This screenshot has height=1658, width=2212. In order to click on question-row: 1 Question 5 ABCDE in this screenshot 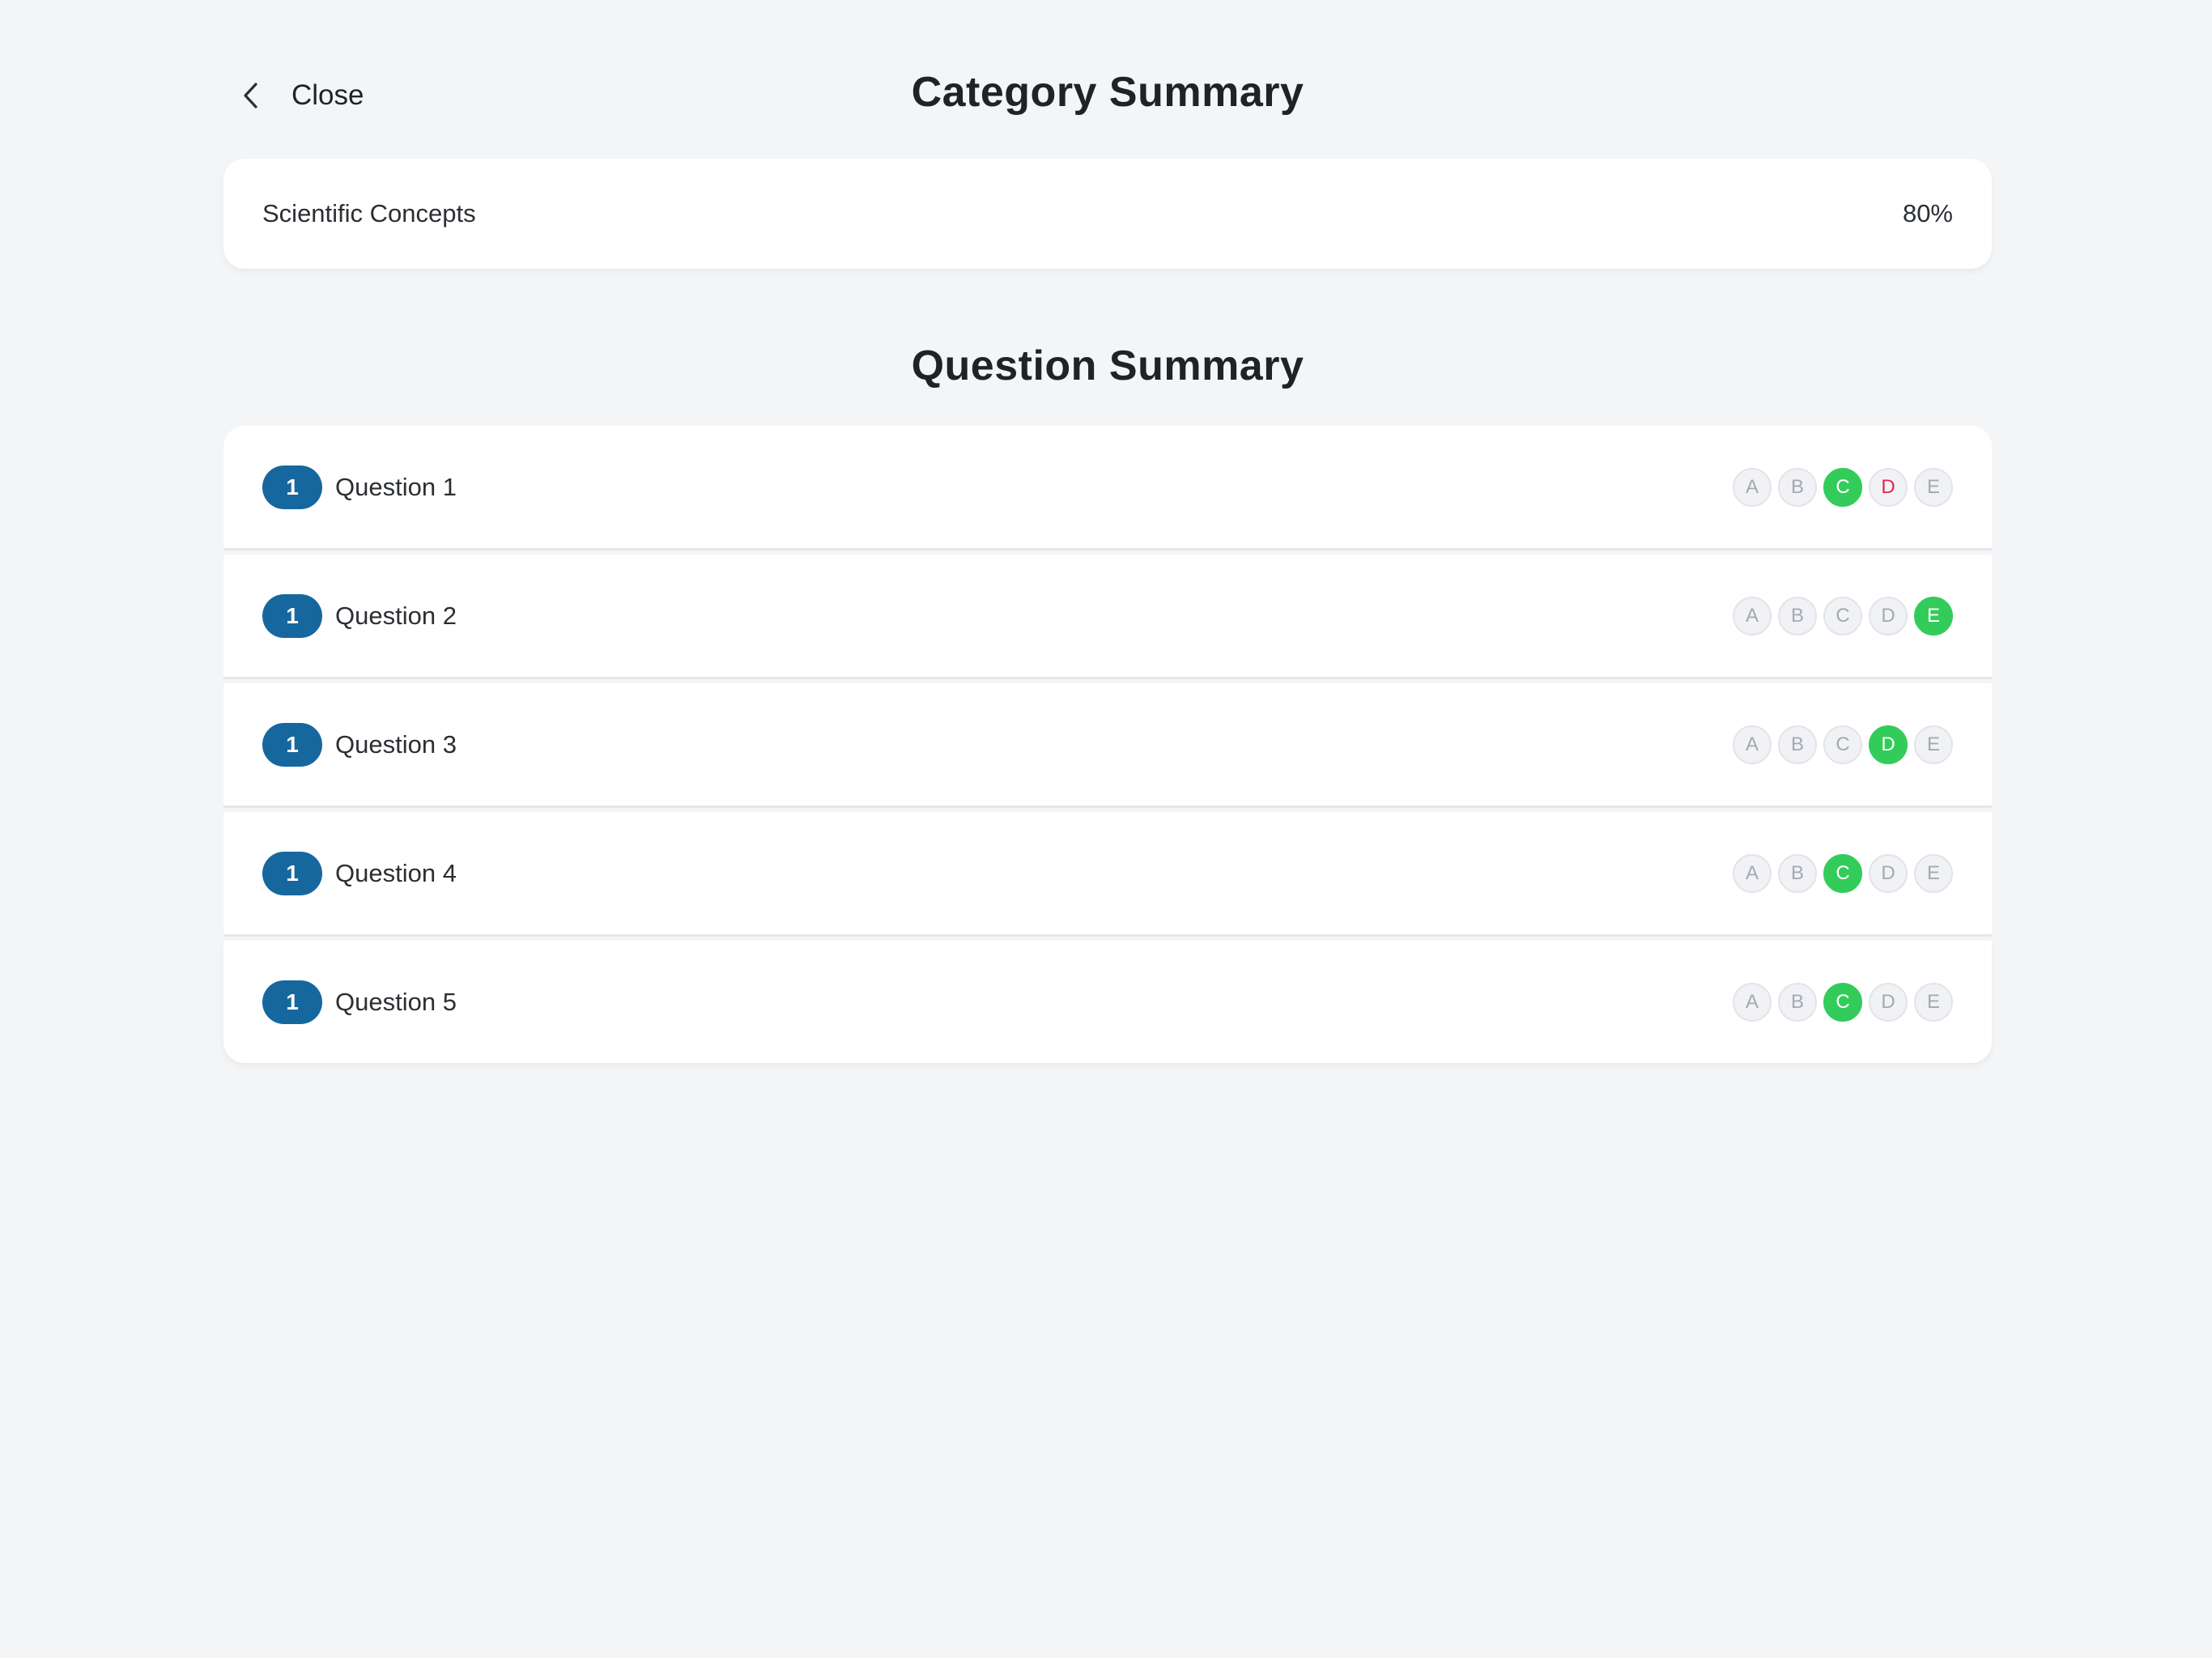, I will do `click(1107, 1002)`.